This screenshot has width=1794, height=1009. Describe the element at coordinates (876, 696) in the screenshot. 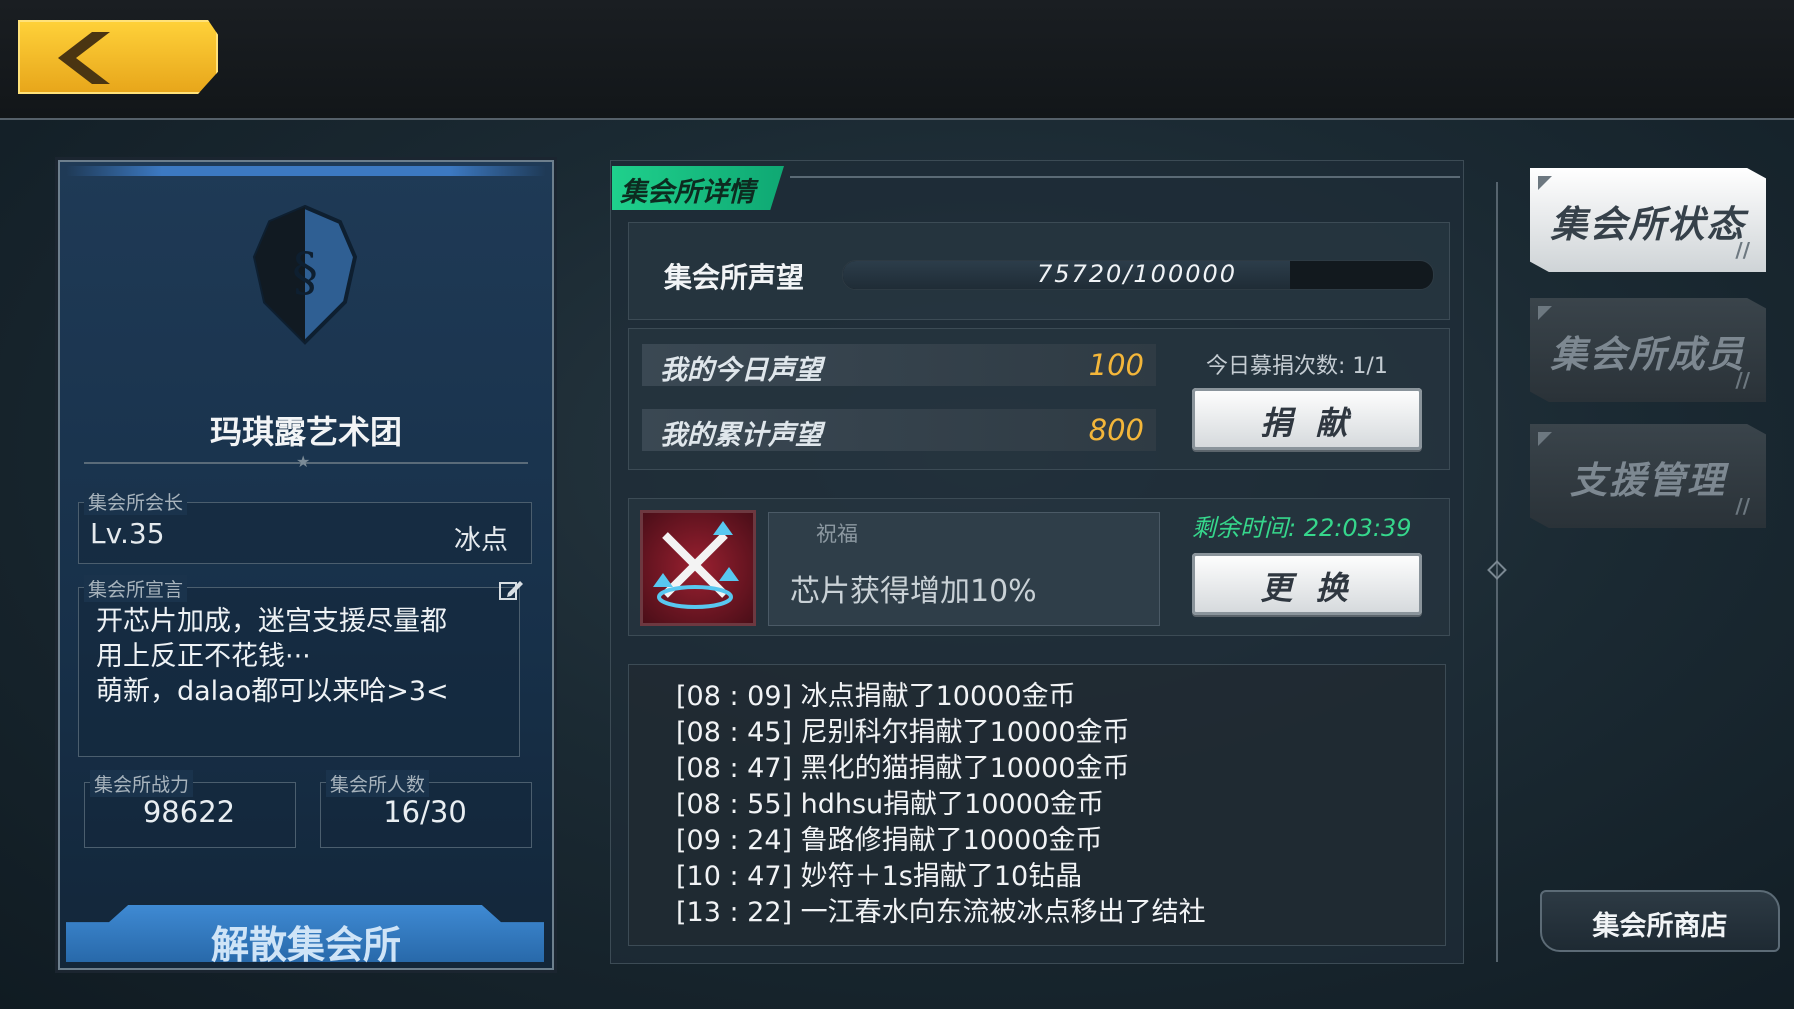

I see `log-line: [08 : 09] 冰点捐献了10000金币` at that location.